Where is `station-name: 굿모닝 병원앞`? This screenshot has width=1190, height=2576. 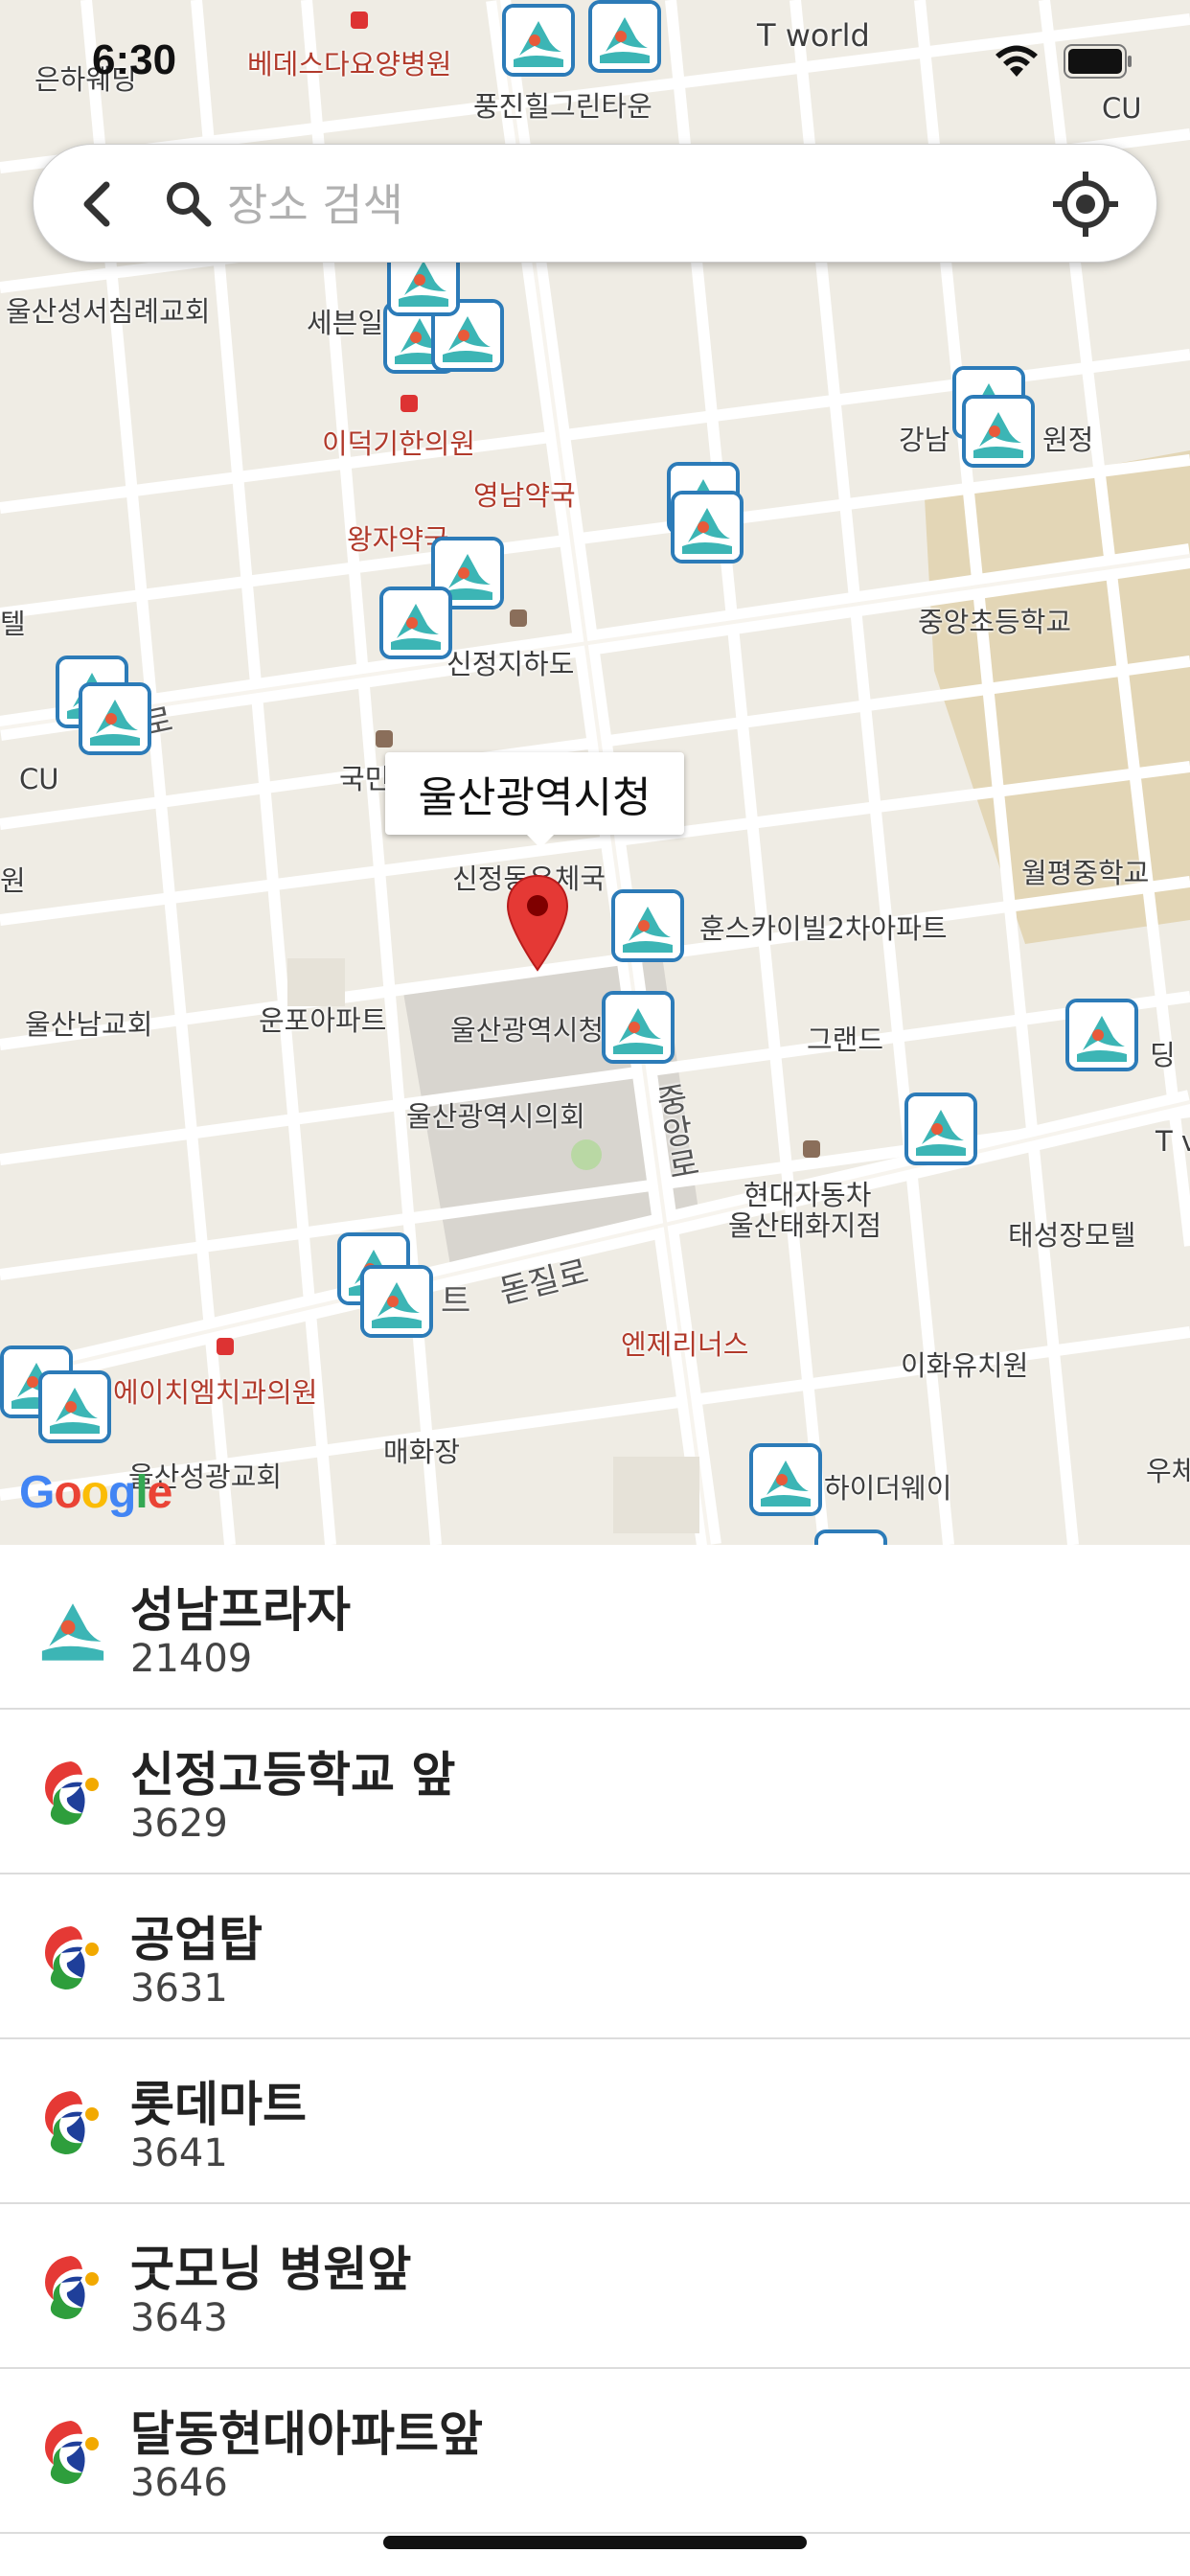
station-name: 굿모닝 병원앞 is located at coordinates (271, 2269).